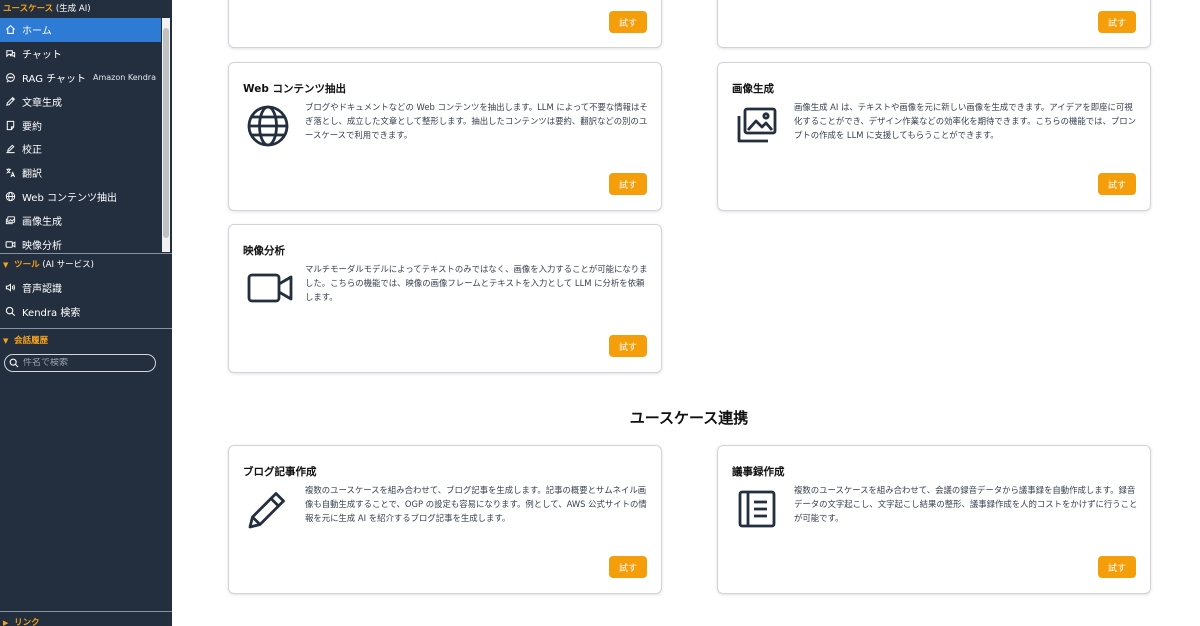  I want to click on sidebar-item-kendra-search: Kendra 検索, so click(80, 312).